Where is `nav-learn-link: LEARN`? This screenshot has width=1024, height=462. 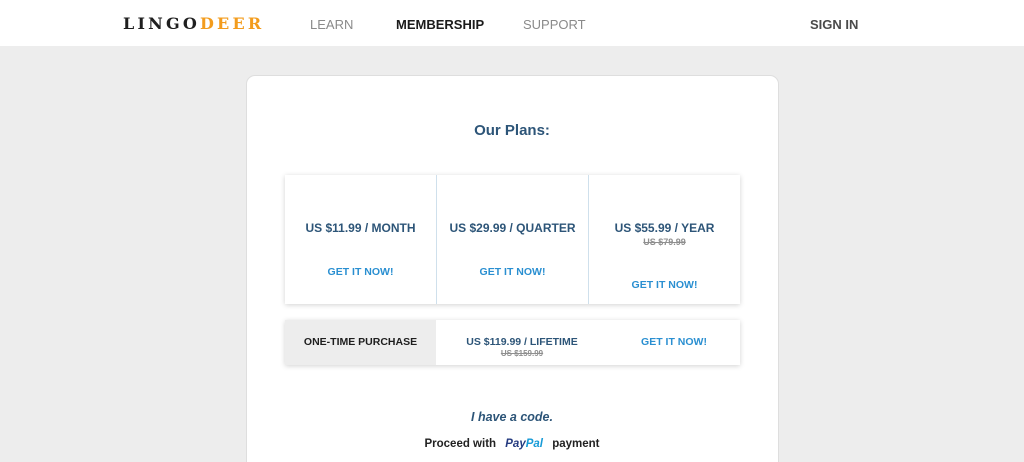
nav-learn-link: LEARN is located at coordinates (331, 24).